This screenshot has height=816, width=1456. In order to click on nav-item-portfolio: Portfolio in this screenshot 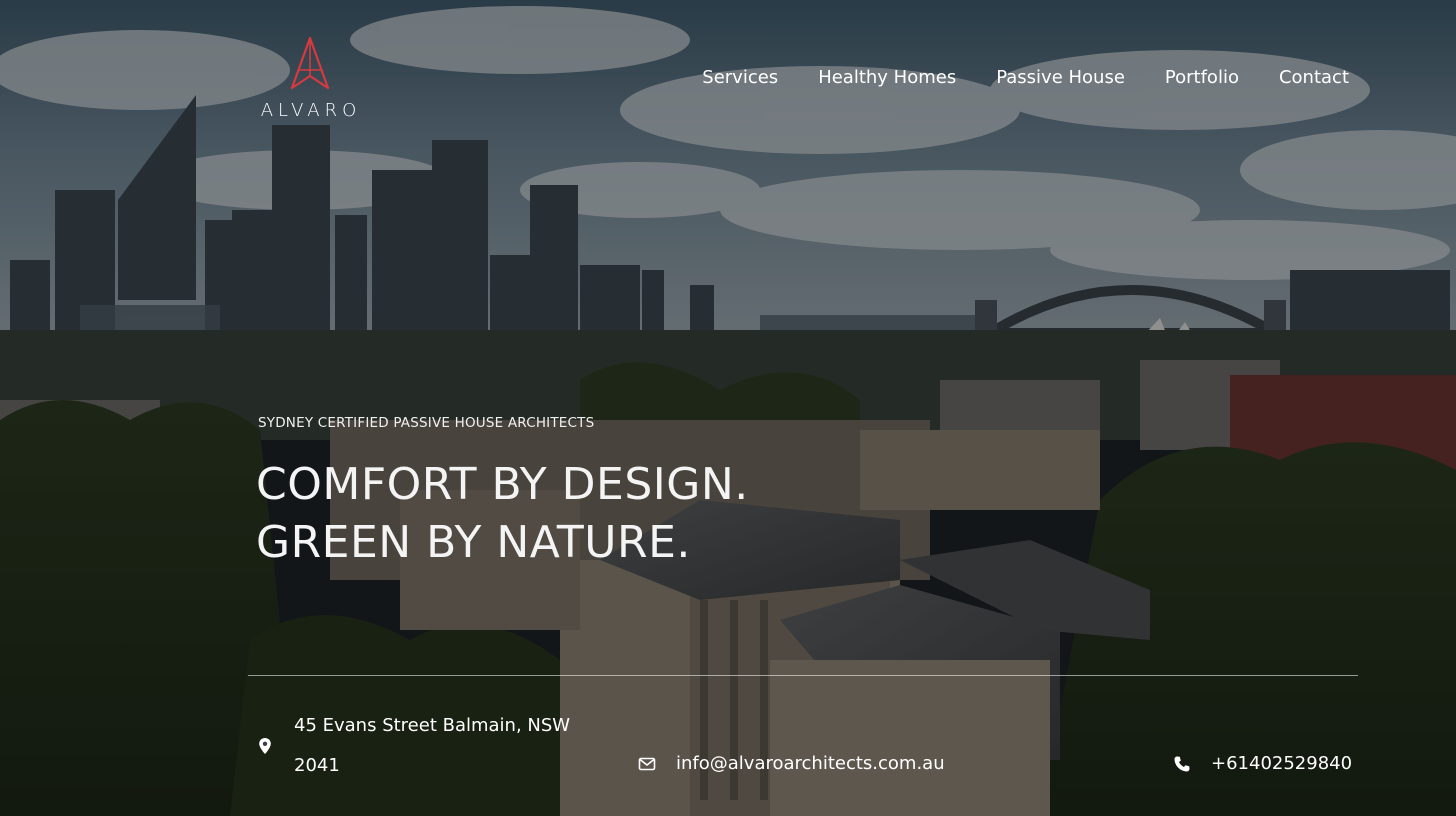, I will do `click(1202, 78)`.